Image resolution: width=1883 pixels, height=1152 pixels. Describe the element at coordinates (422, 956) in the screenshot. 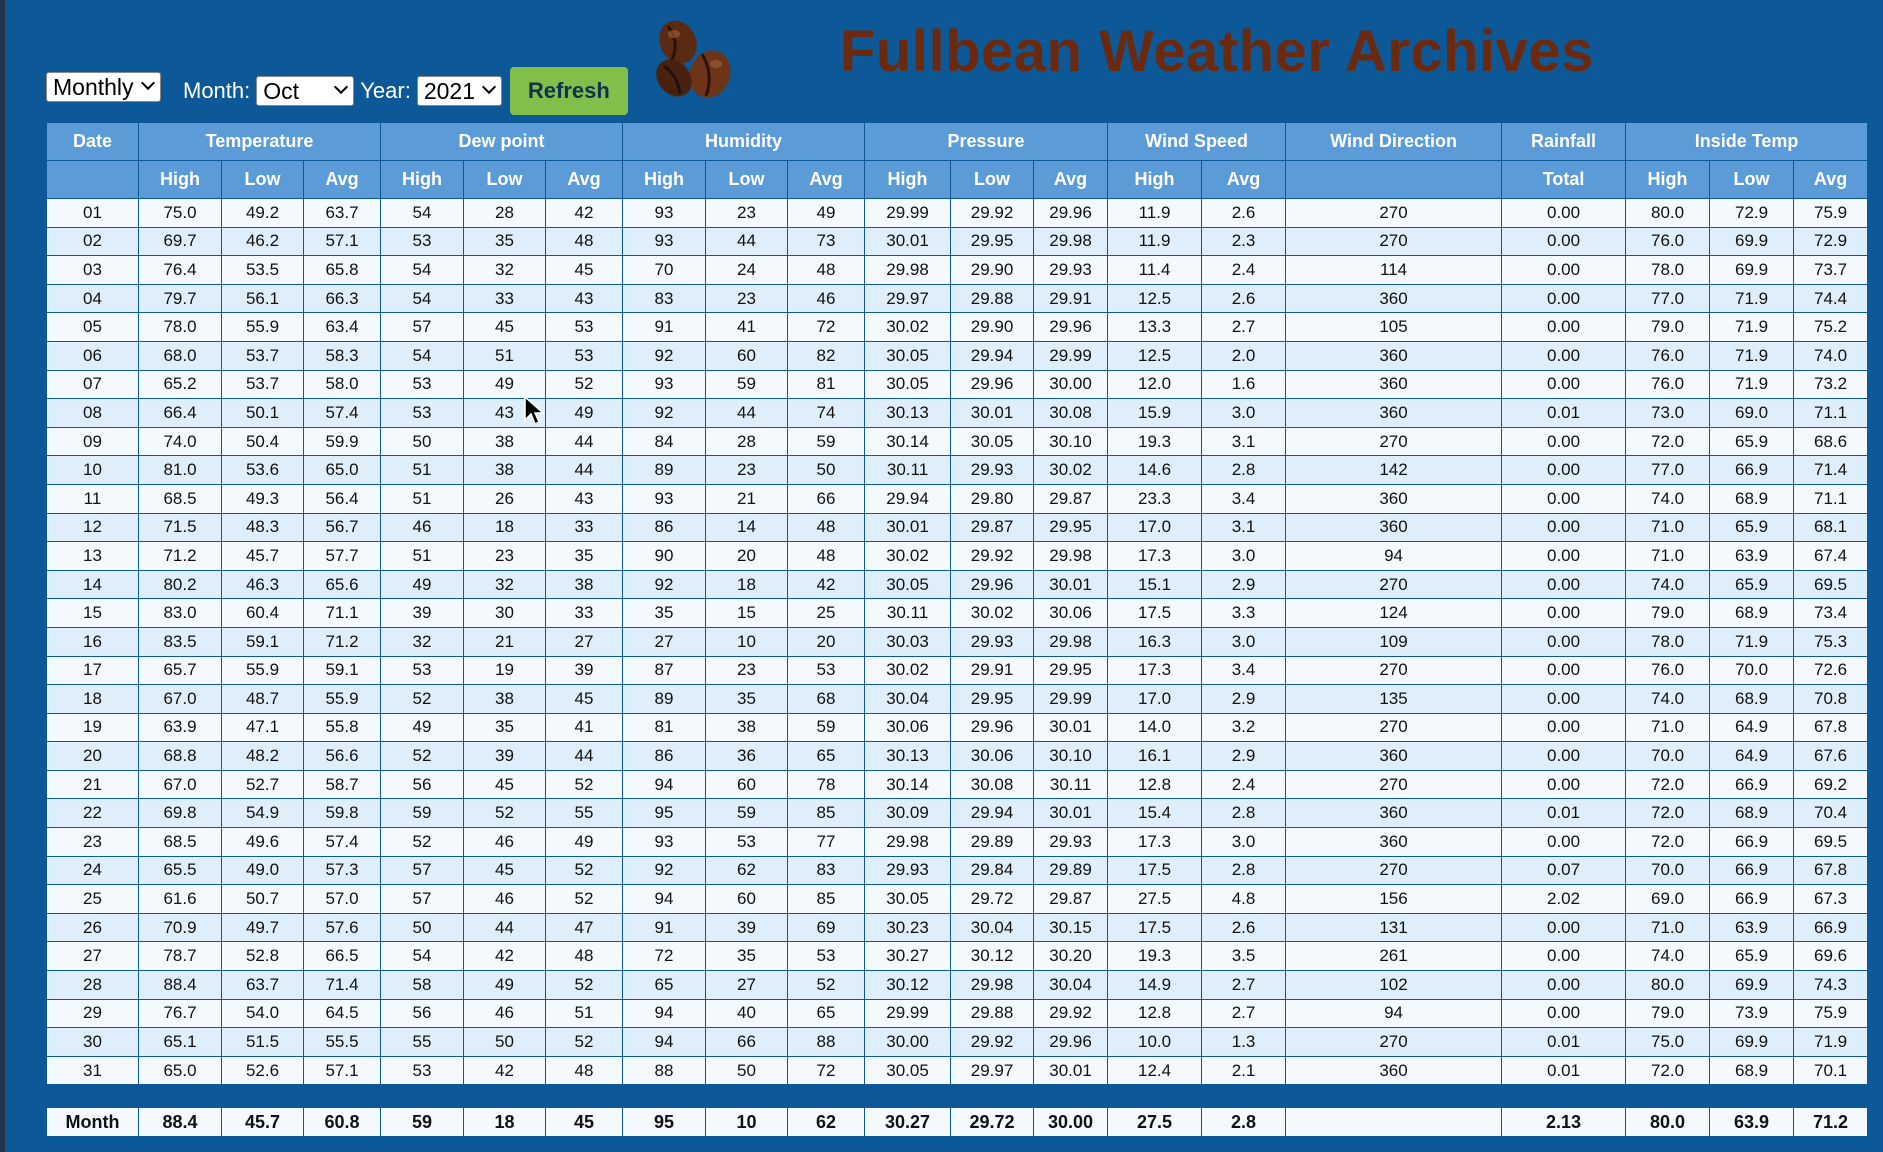

I see `table-cell: 54` at that location.